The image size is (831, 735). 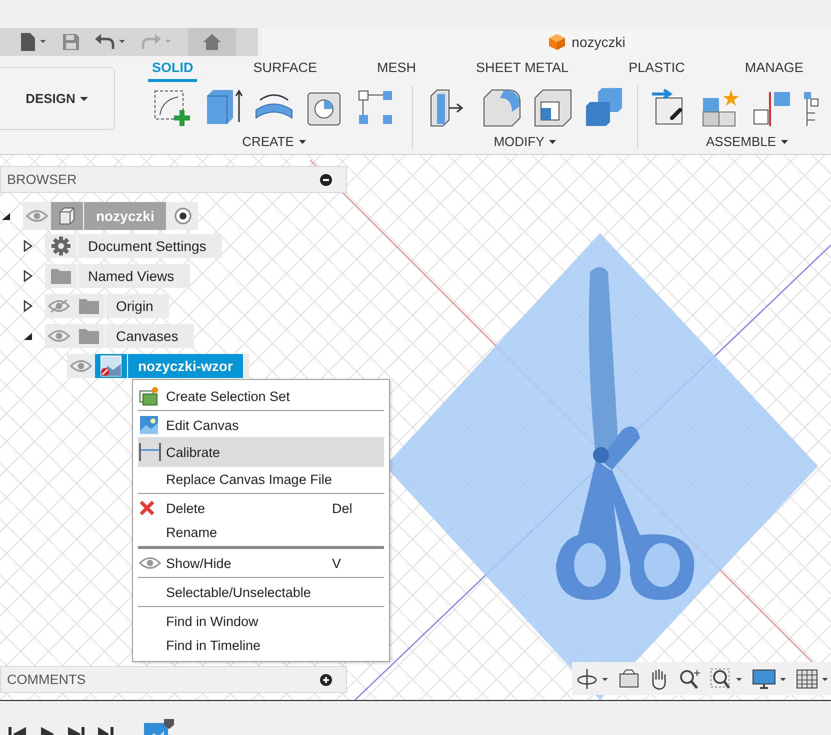 I want to click on undo-icon, so click(x=110, y=42).